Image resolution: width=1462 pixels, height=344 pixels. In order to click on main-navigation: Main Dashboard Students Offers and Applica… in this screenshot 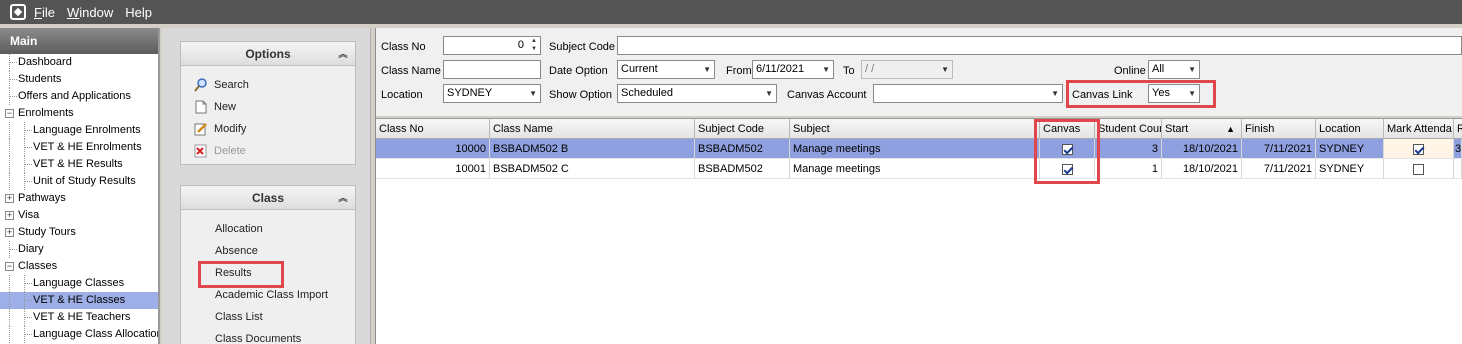, I will do `click(80, 186)`.